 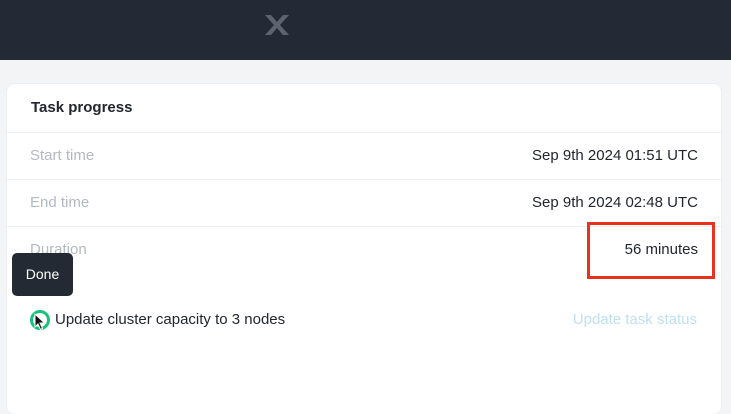 What do you see at coordinates (365, 30) in the screenshot?
I see `top-bar` at bounding box center [365, 30].